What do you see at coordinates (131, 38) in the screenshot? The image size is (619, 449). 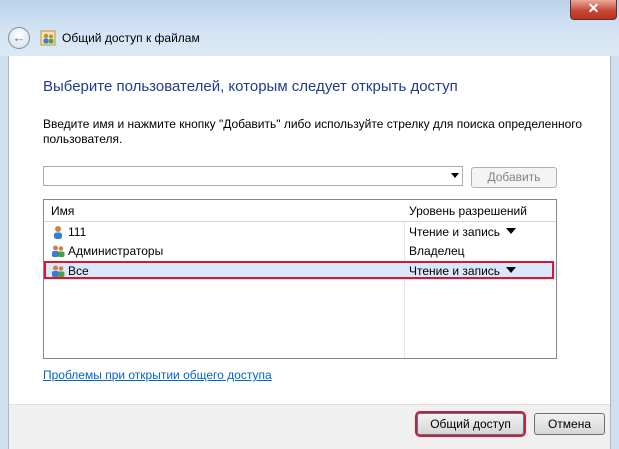 I see `window-title: Общий доступ к файлам` at bounding box center [131, 38].